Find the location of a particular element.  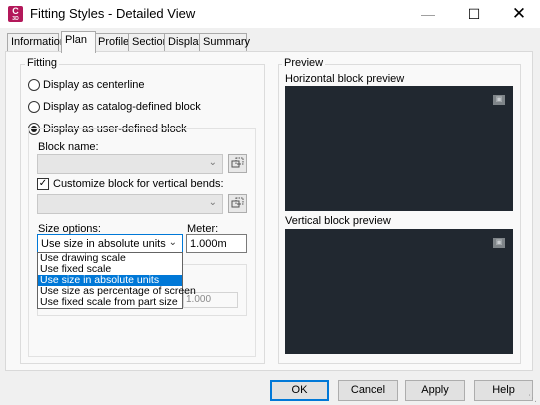

radio-label: Display as centerline is located at coordinates (94, 85).